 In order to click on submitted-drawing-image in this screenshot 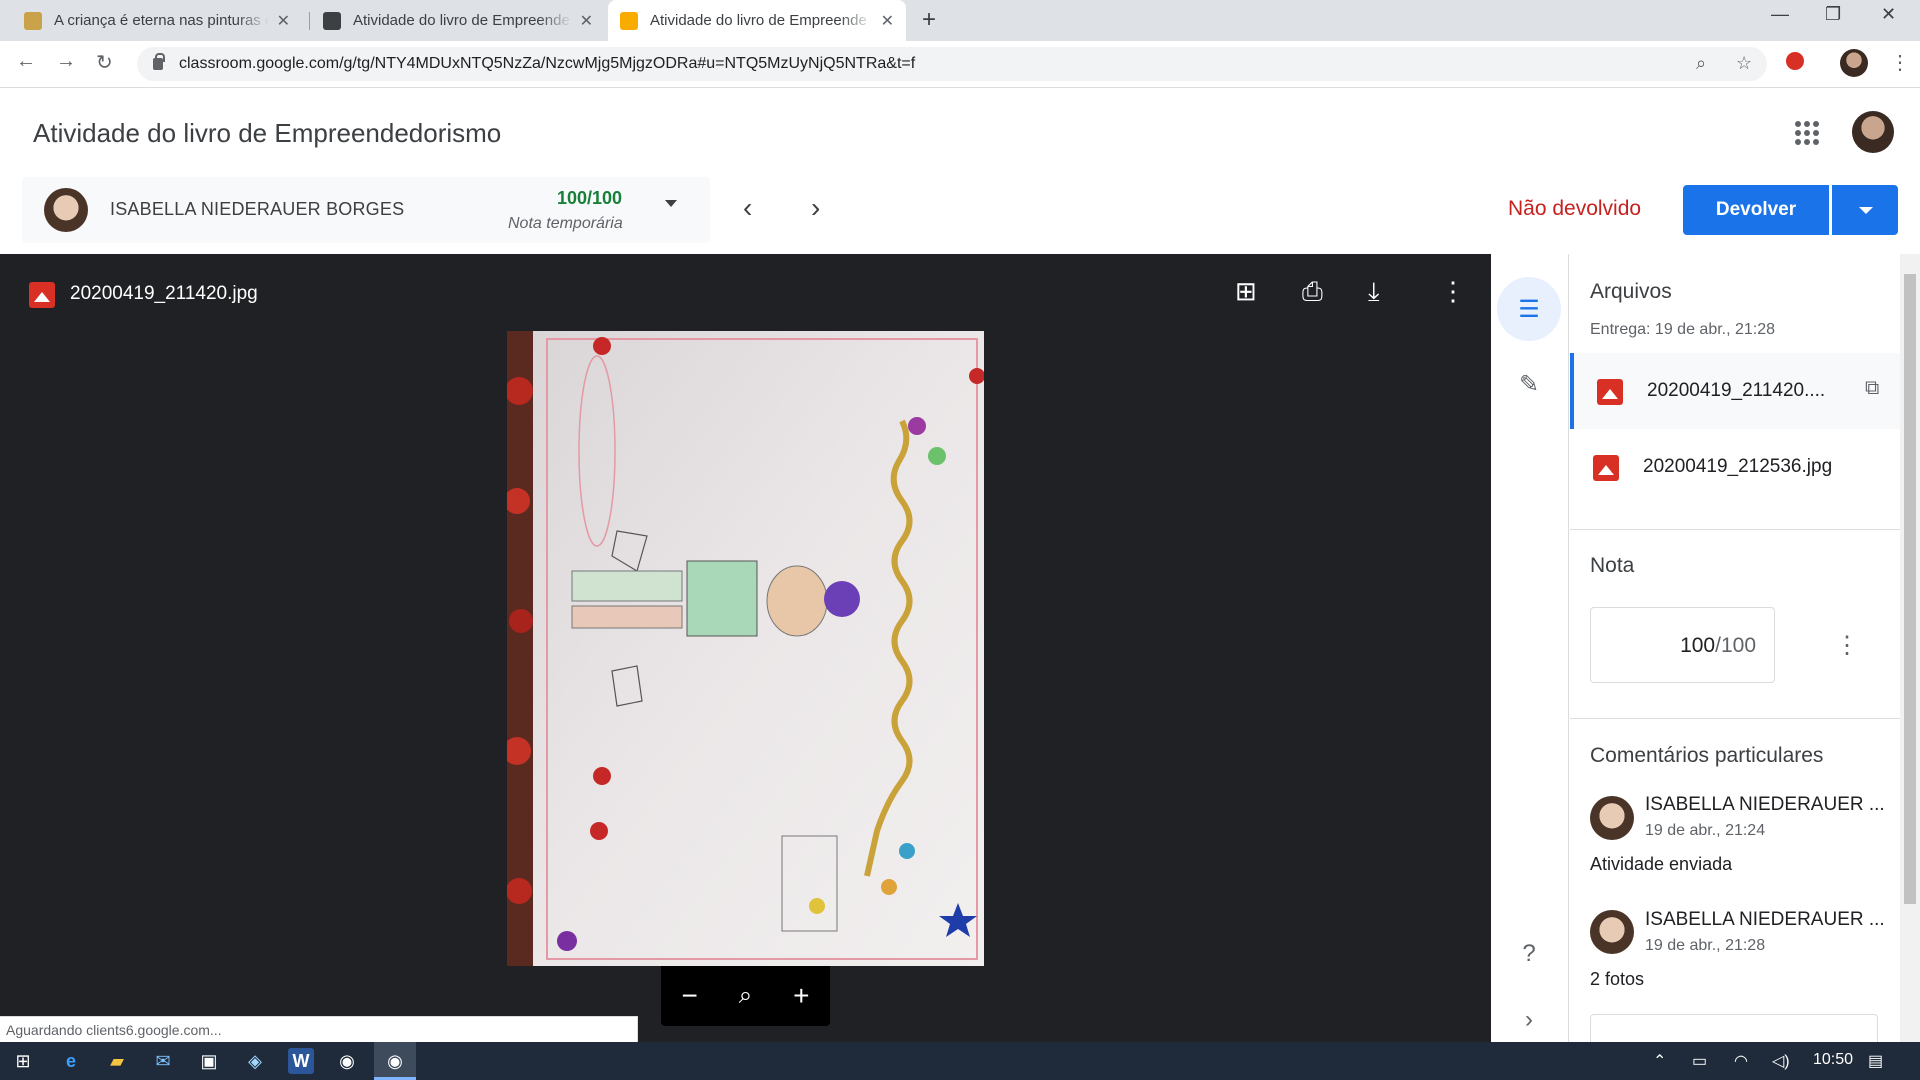, I will do `click(745, 648)`.